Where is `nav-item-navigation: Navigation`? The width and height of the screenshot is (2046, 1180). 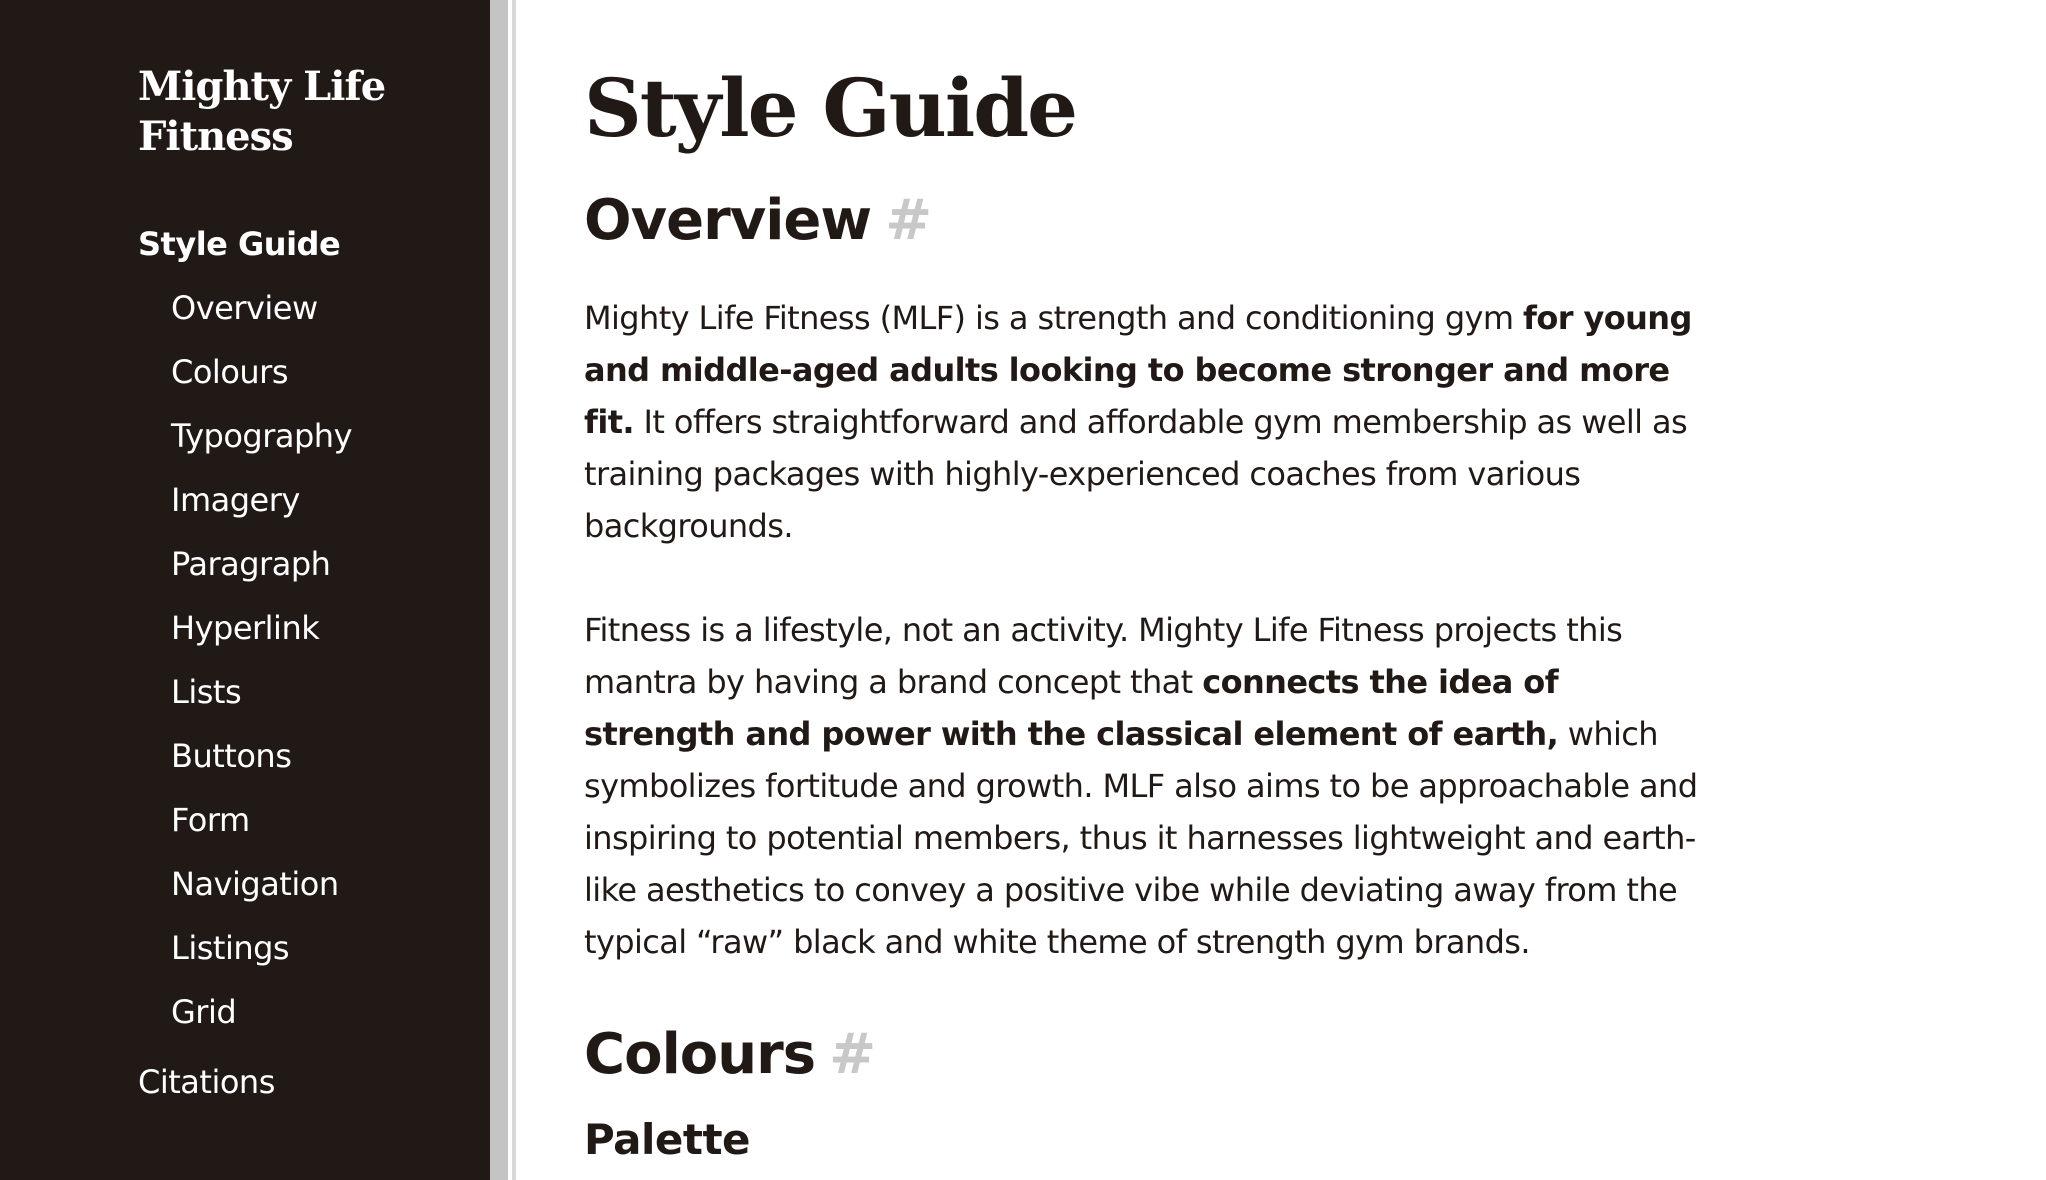
nav-item-navigation: Navigation is located at coordinates (330, 884).